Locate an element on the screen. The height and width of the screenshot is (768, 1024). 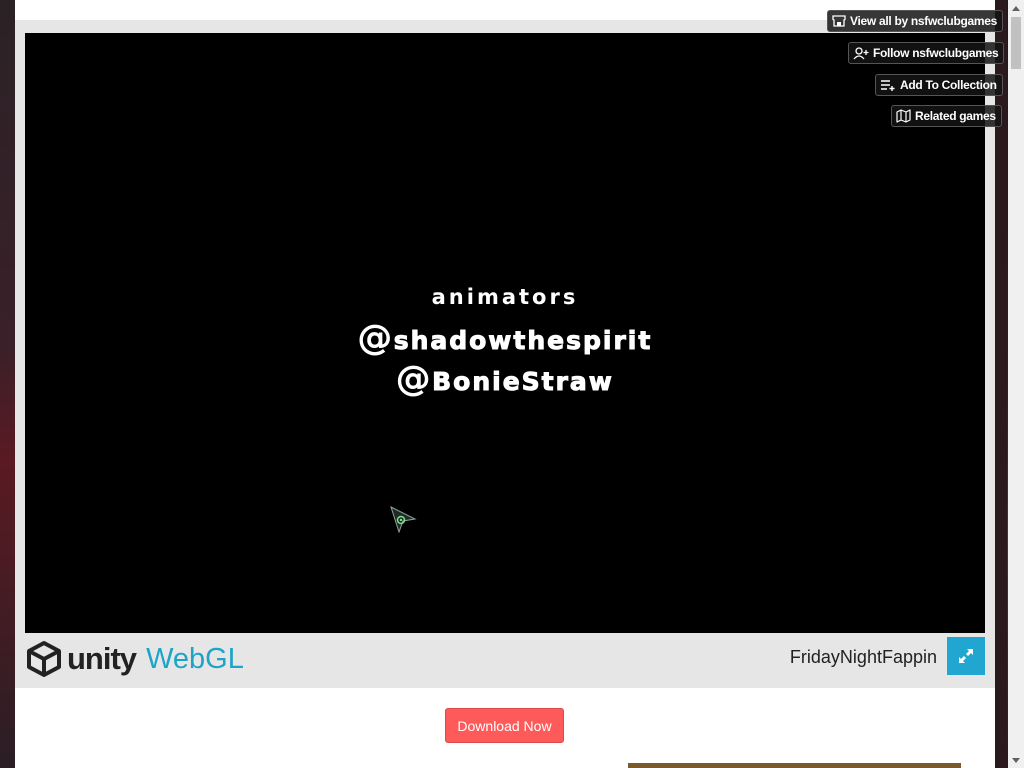
scroll-down-button is located at coordinates (1016, 760).